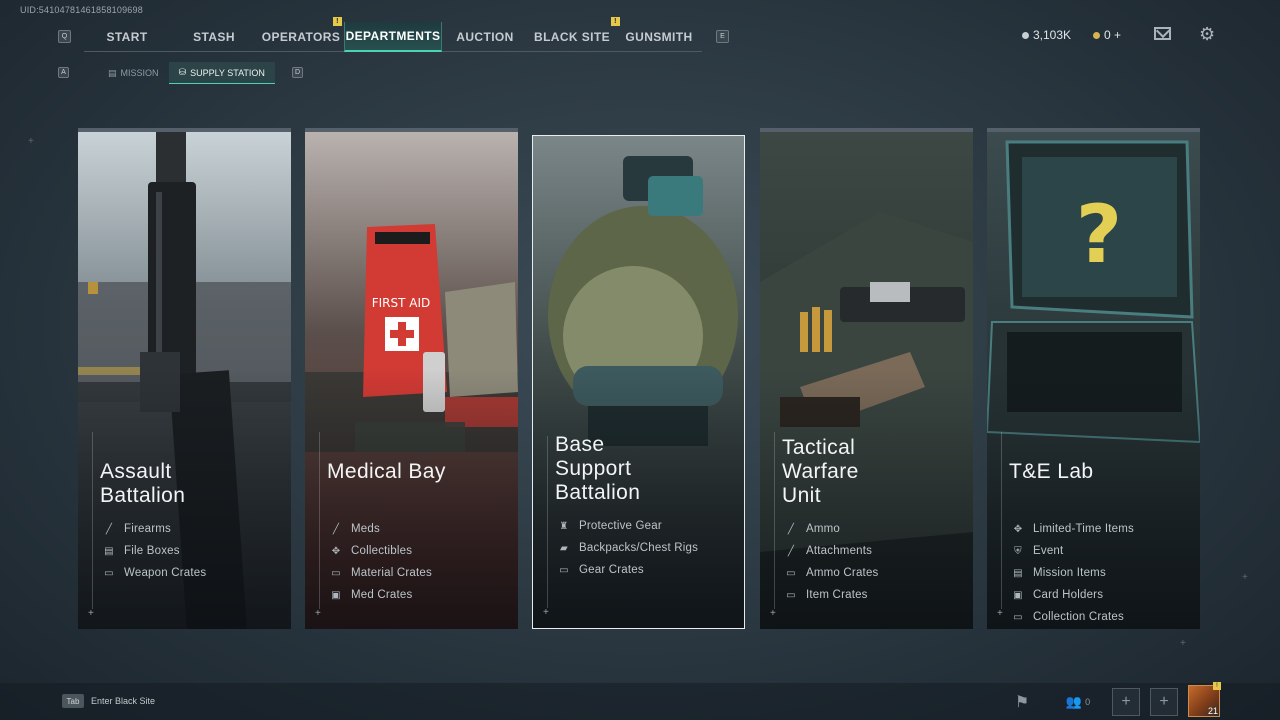 This screenshot has width=1280, height=720. What do you see at coordinates (1183, 643) in the screenshot?
I see `hud-crosshair-icon: +` at bounding box center [1183, 643].